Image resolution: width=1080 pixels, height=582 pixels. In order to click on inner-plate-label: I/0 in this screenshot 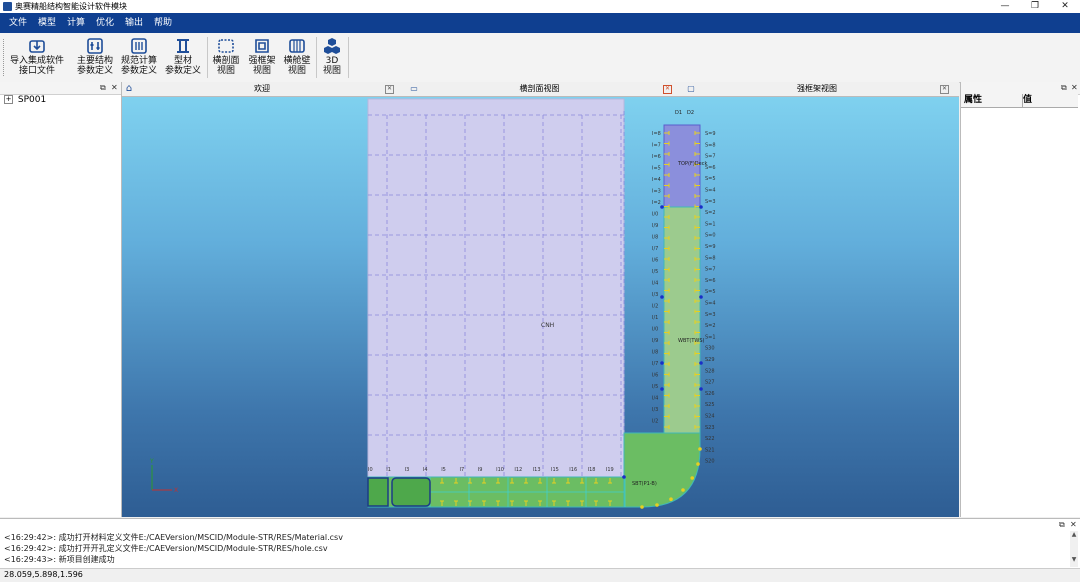, I will do `click(655, 330)`.